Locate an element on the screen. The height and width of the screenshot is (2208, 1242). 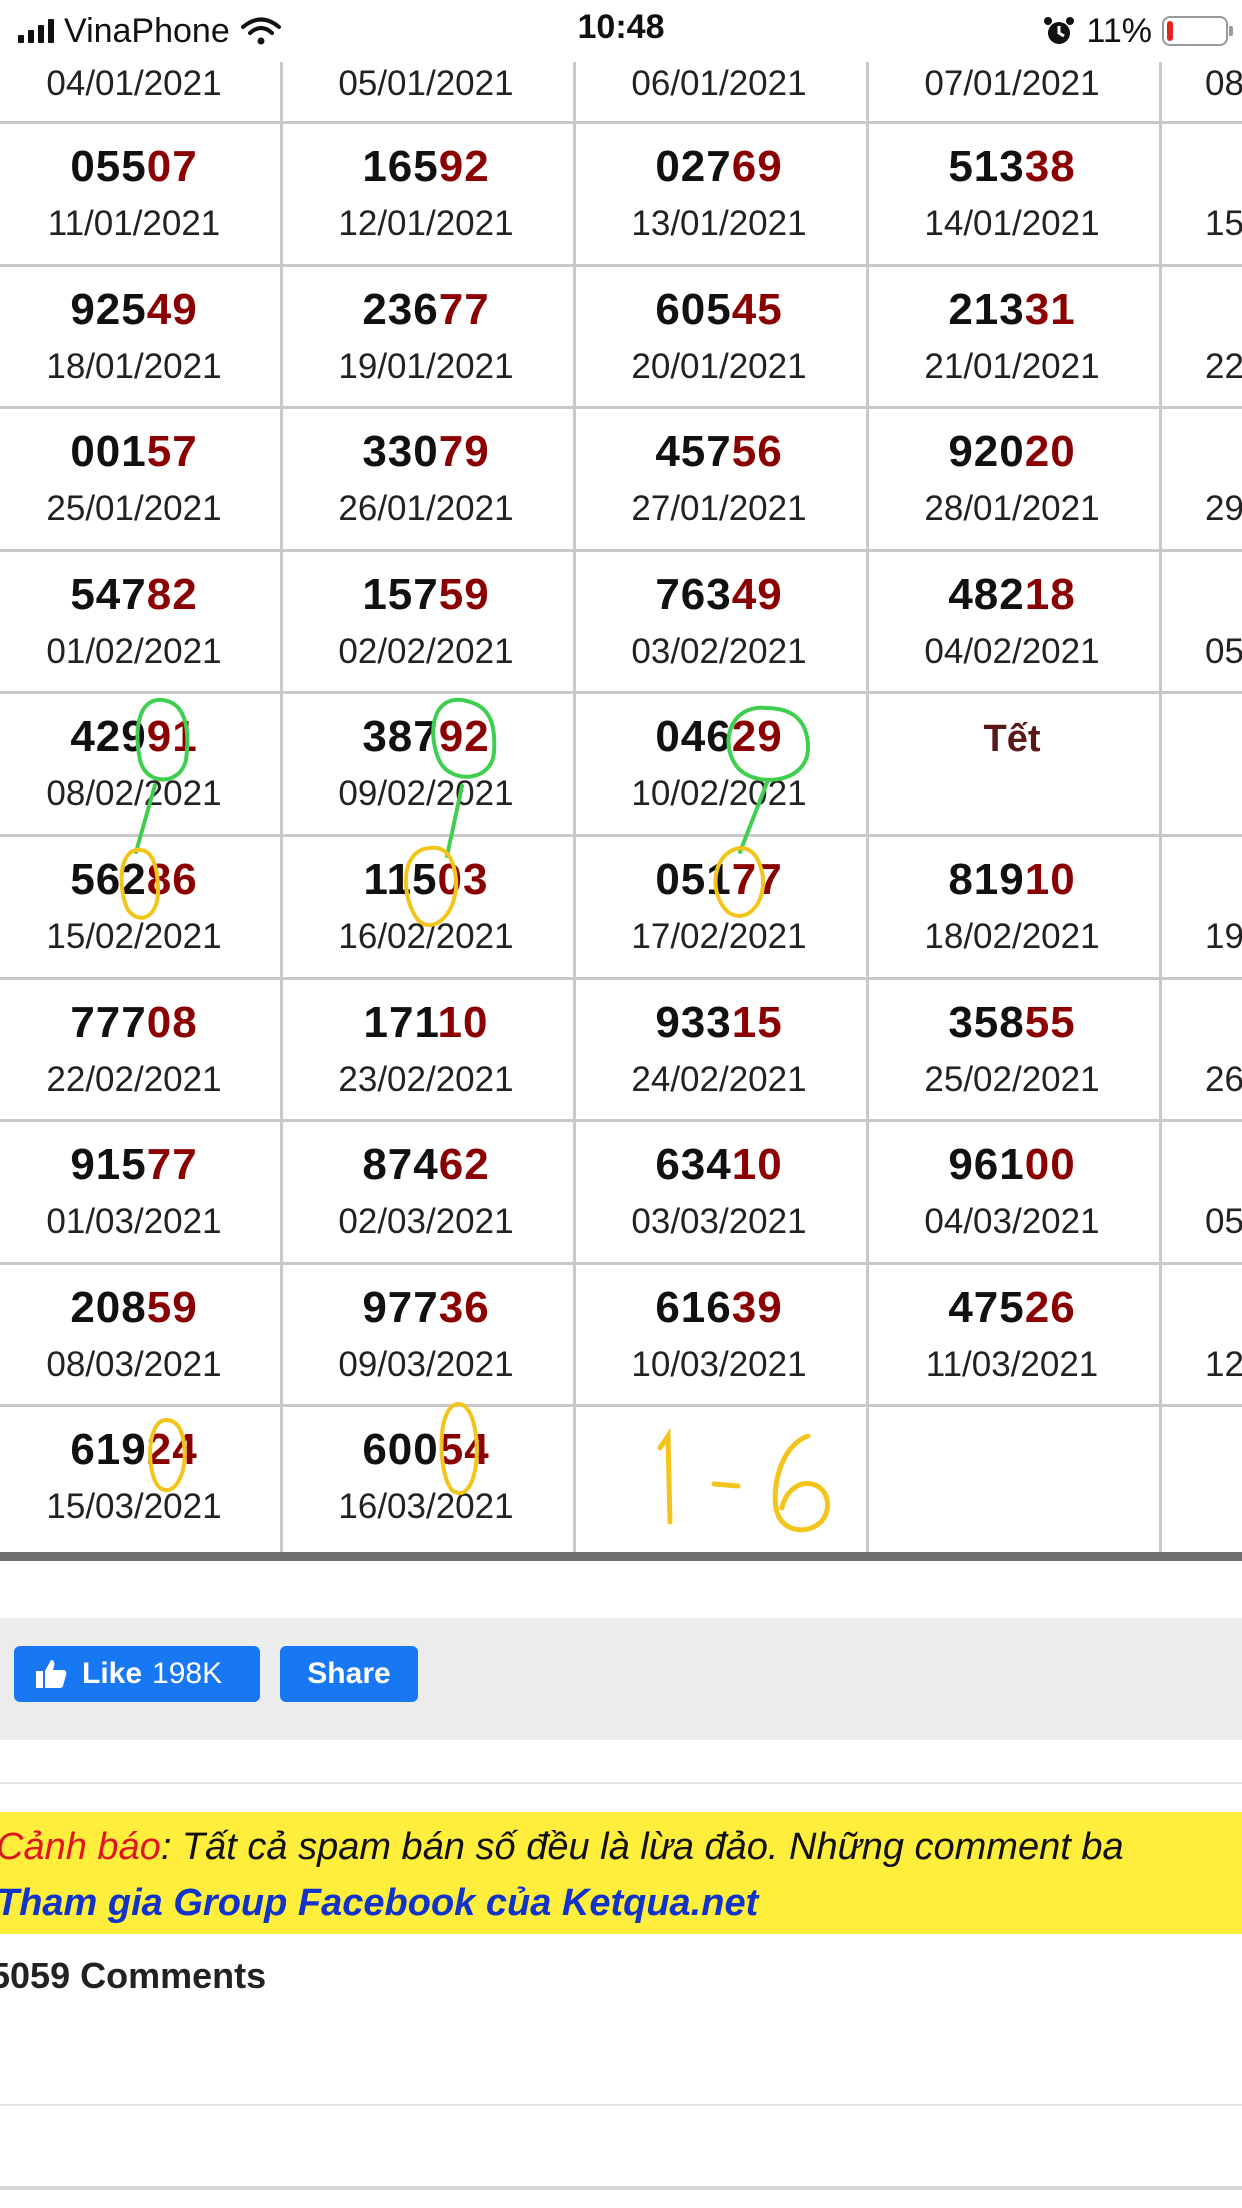
number-prefix: 619 is located at coordinates (108, 1450).